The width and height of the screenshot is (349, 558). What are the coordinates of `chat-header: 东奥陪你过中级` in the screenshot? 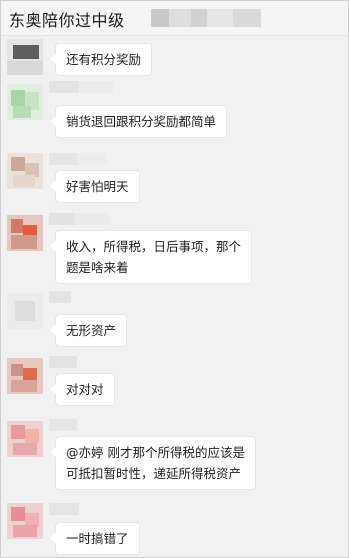 It's located at (174, 18).